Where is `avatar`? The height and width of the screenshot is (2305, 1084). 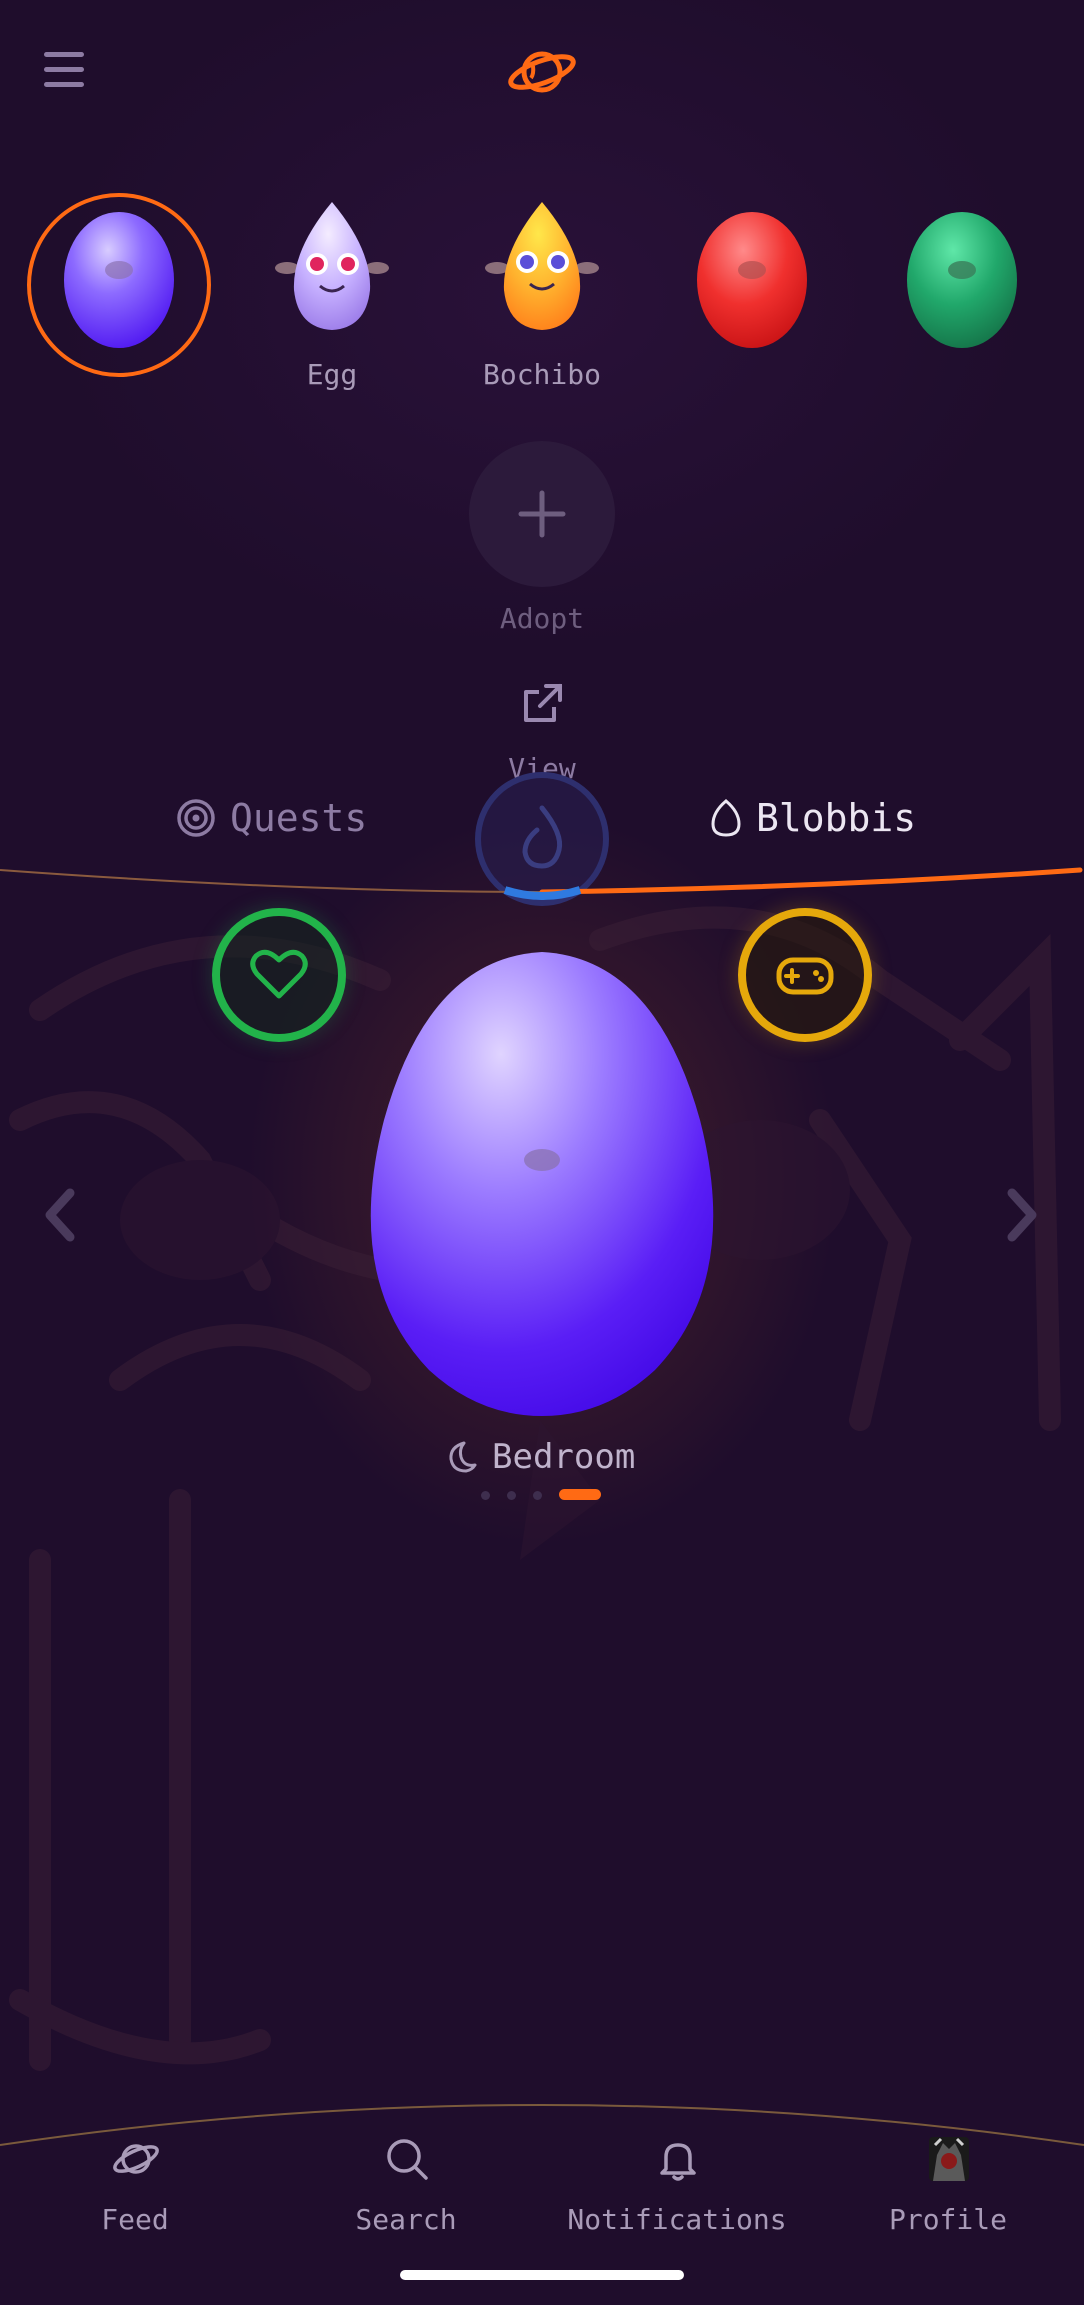 avatar is located at coordinates (949, 2159).